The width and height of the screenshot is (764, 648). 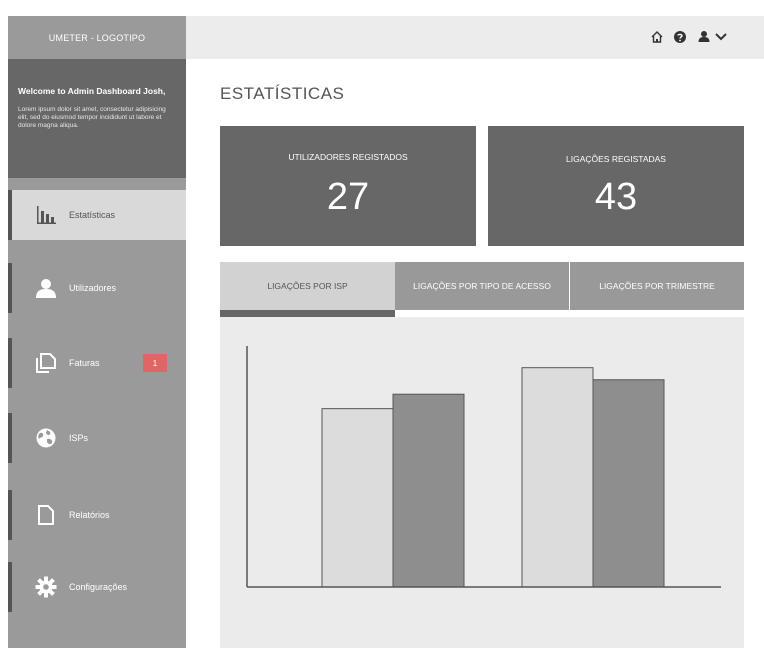 What do you see at coordinates (92, 215) in the screenshot?
I see `sidebar-item-label: Estatísticas` at bounding box center [92, 215].